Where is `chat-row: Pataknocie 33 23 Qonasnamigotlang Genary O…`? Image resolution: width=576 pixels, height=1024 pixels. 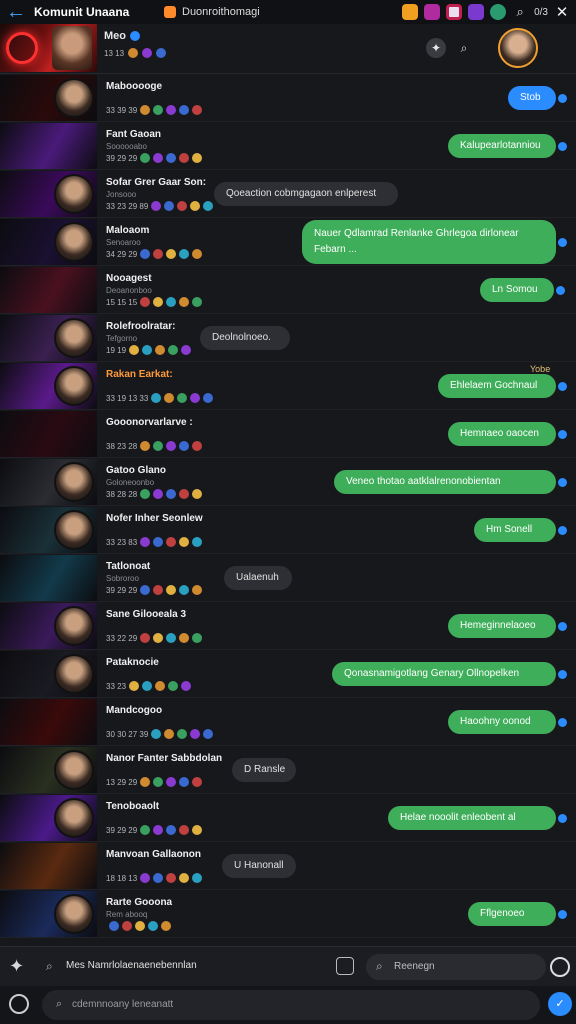
chat-row: Pataknocie 33 23 Qonasnamigotlang Genary O… is located at coordinates (288, 674).